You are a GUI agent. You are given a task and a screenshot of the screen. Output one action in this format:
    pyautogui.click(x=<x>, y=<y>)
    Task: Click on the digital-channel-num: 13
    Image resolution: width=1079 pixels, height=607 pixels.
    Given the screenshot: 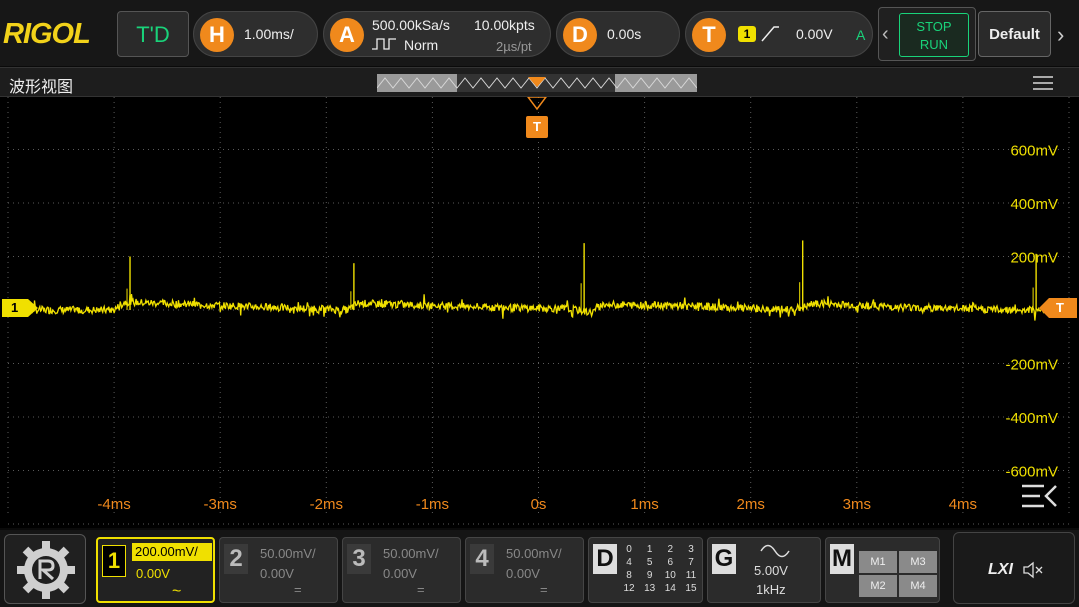 What is the action you would take?
    pyautogui.click(x=650, y=588)
    